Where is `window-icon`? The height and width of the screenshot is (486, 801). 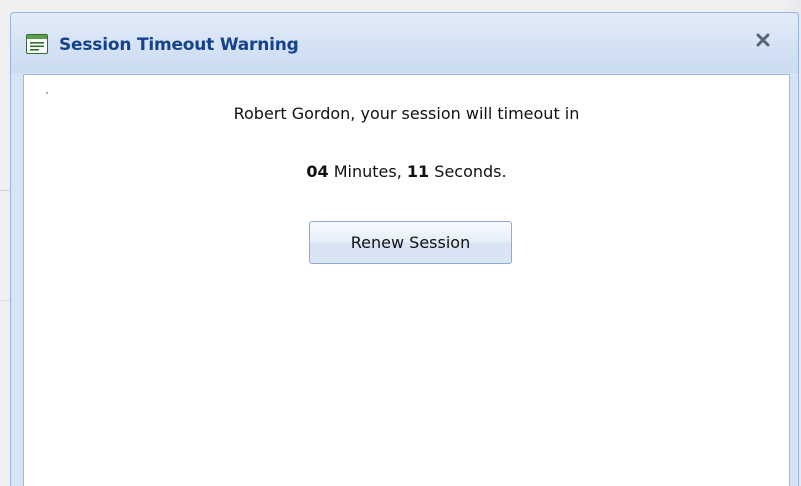
window-icon is located at coordinates (37, 44).